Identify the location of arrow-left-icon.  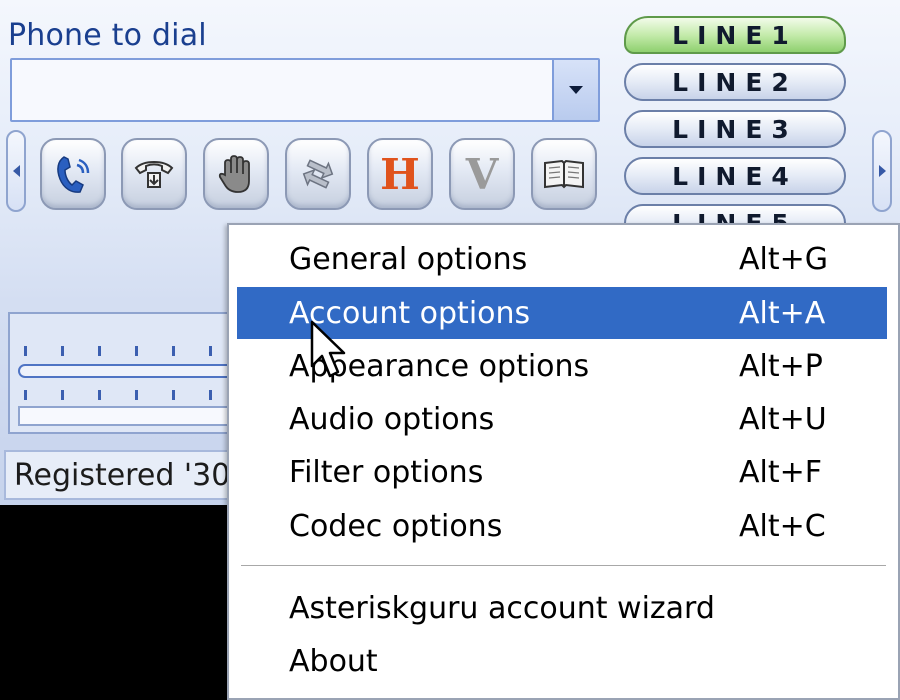
(16, 171).